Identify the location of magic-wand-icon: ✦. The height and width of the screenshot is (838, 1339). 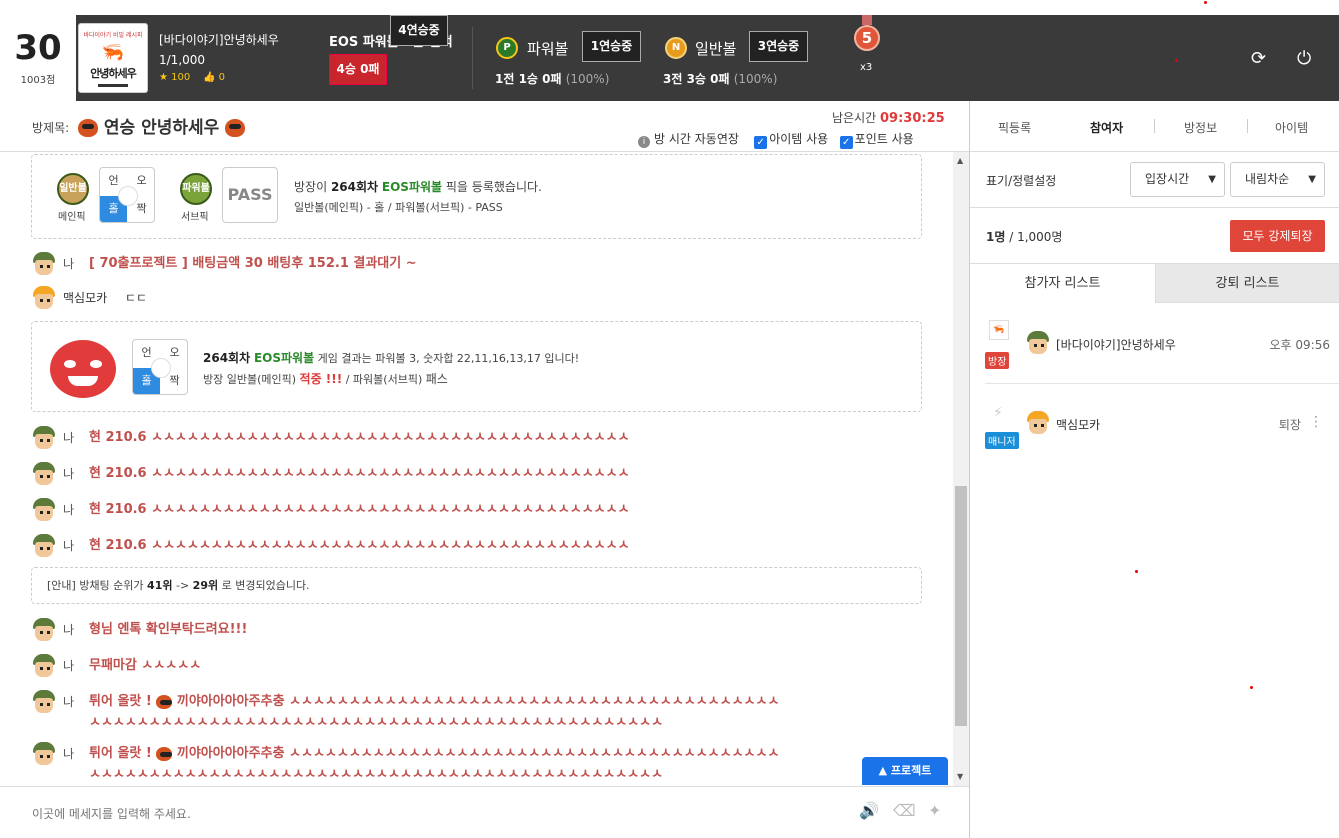
(934, 810).